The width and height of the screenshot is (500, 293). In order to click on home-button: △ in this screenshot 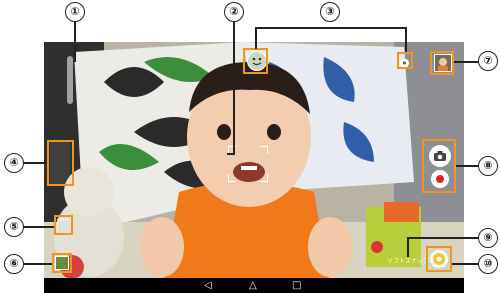, I will do `click(253, 285)`.